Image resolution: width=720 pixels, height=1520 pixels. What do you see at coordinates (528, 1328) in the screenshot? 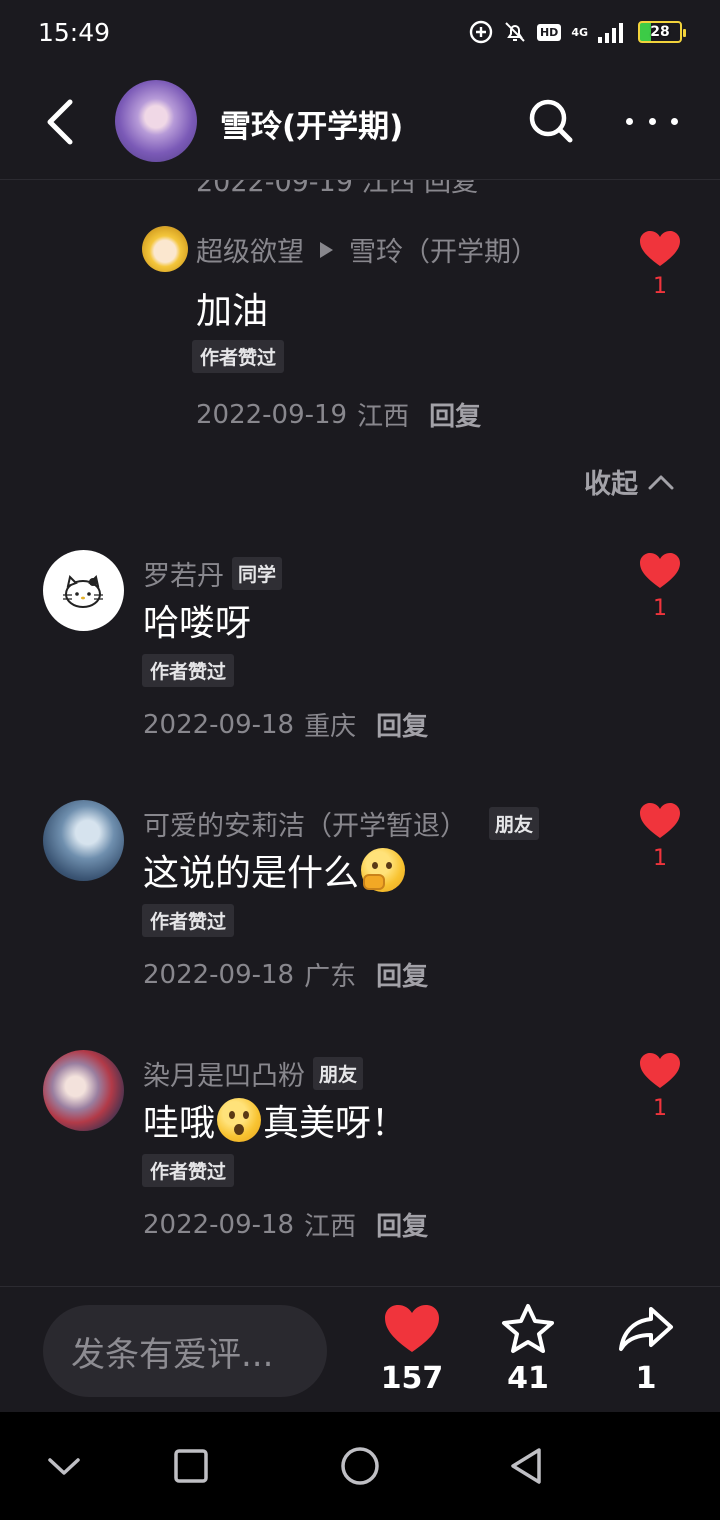
I see `star-icon` at bounding box center [528, 1328].